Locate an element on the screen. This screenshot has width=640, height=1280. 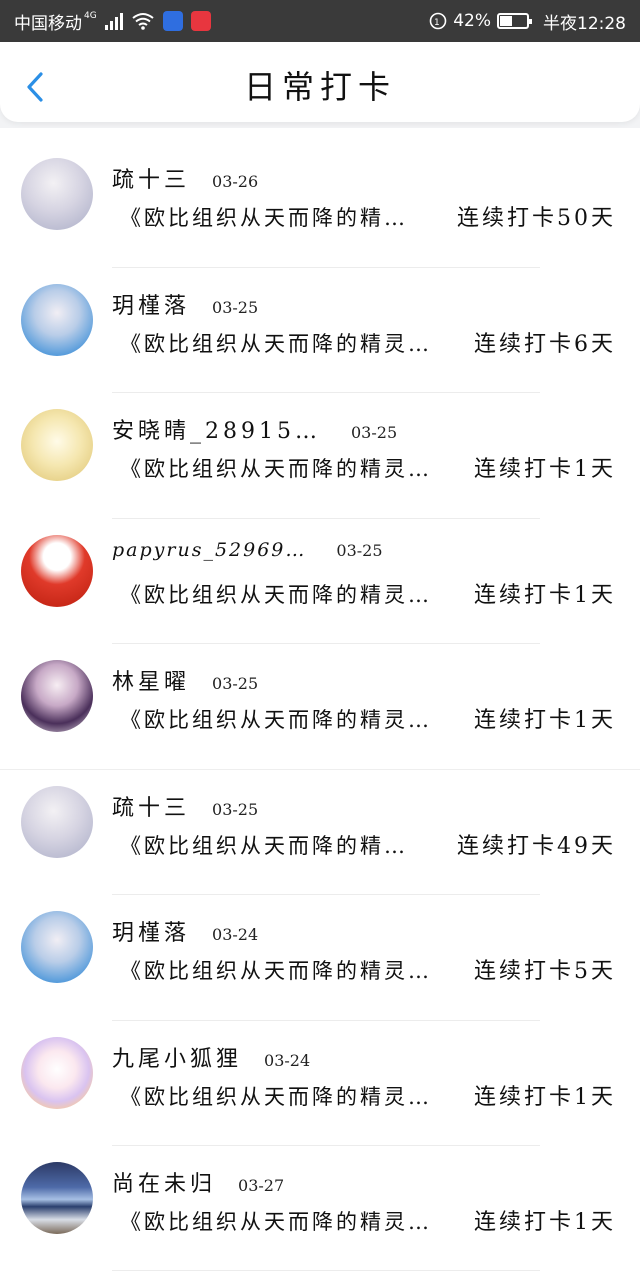
name-line: 九尾小狐狸 03-24 is located at coordinates (211, 1057).